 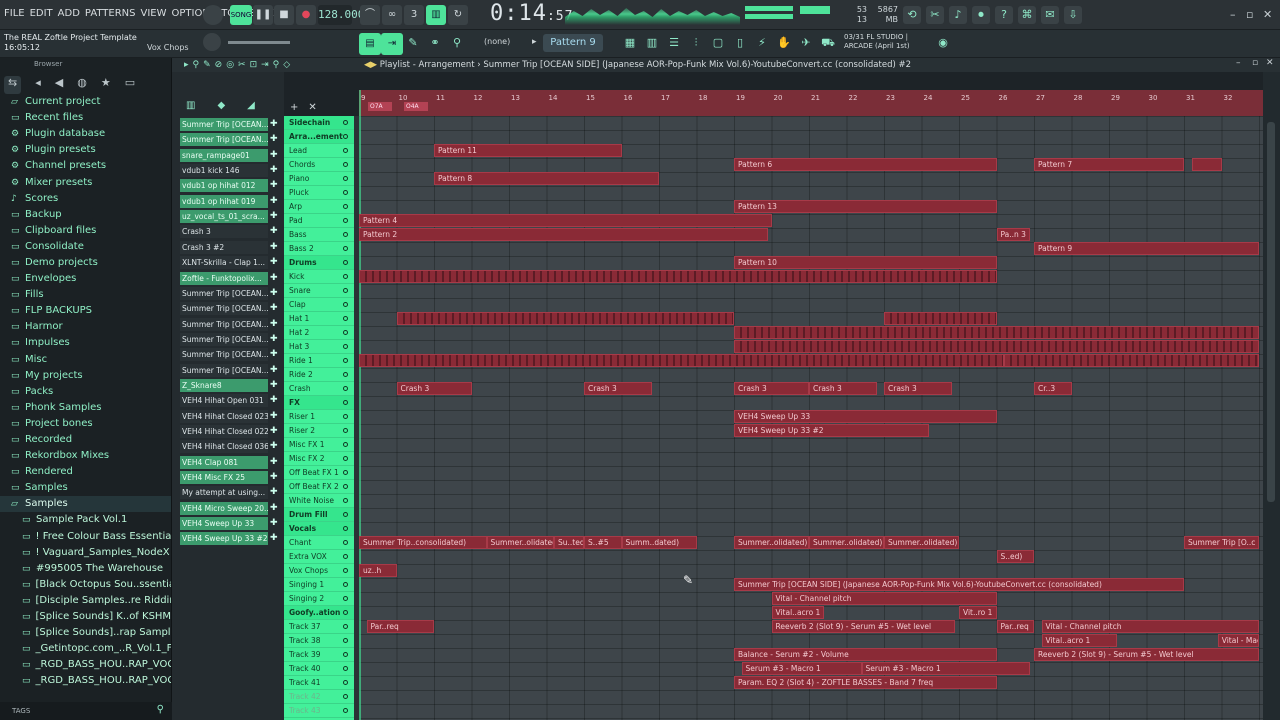 I want to click on channel-button: snare_rampage01, so click(x=224, y=155).